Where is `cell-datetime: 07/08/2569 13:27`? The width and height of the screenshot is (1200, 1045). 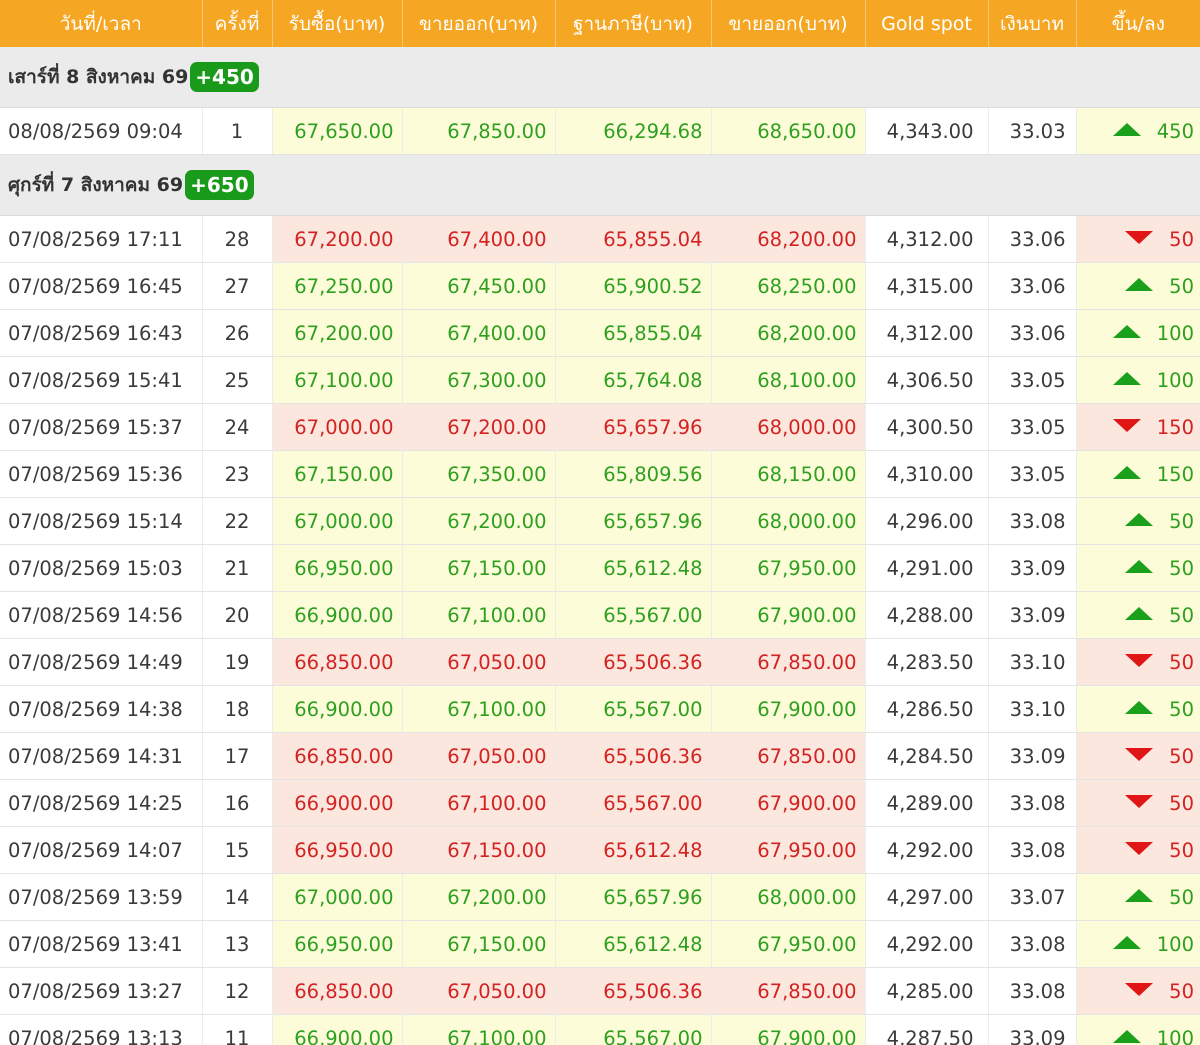
cell-datetime: 07/08/2569 13:27 is located at coordinates (101, 991).